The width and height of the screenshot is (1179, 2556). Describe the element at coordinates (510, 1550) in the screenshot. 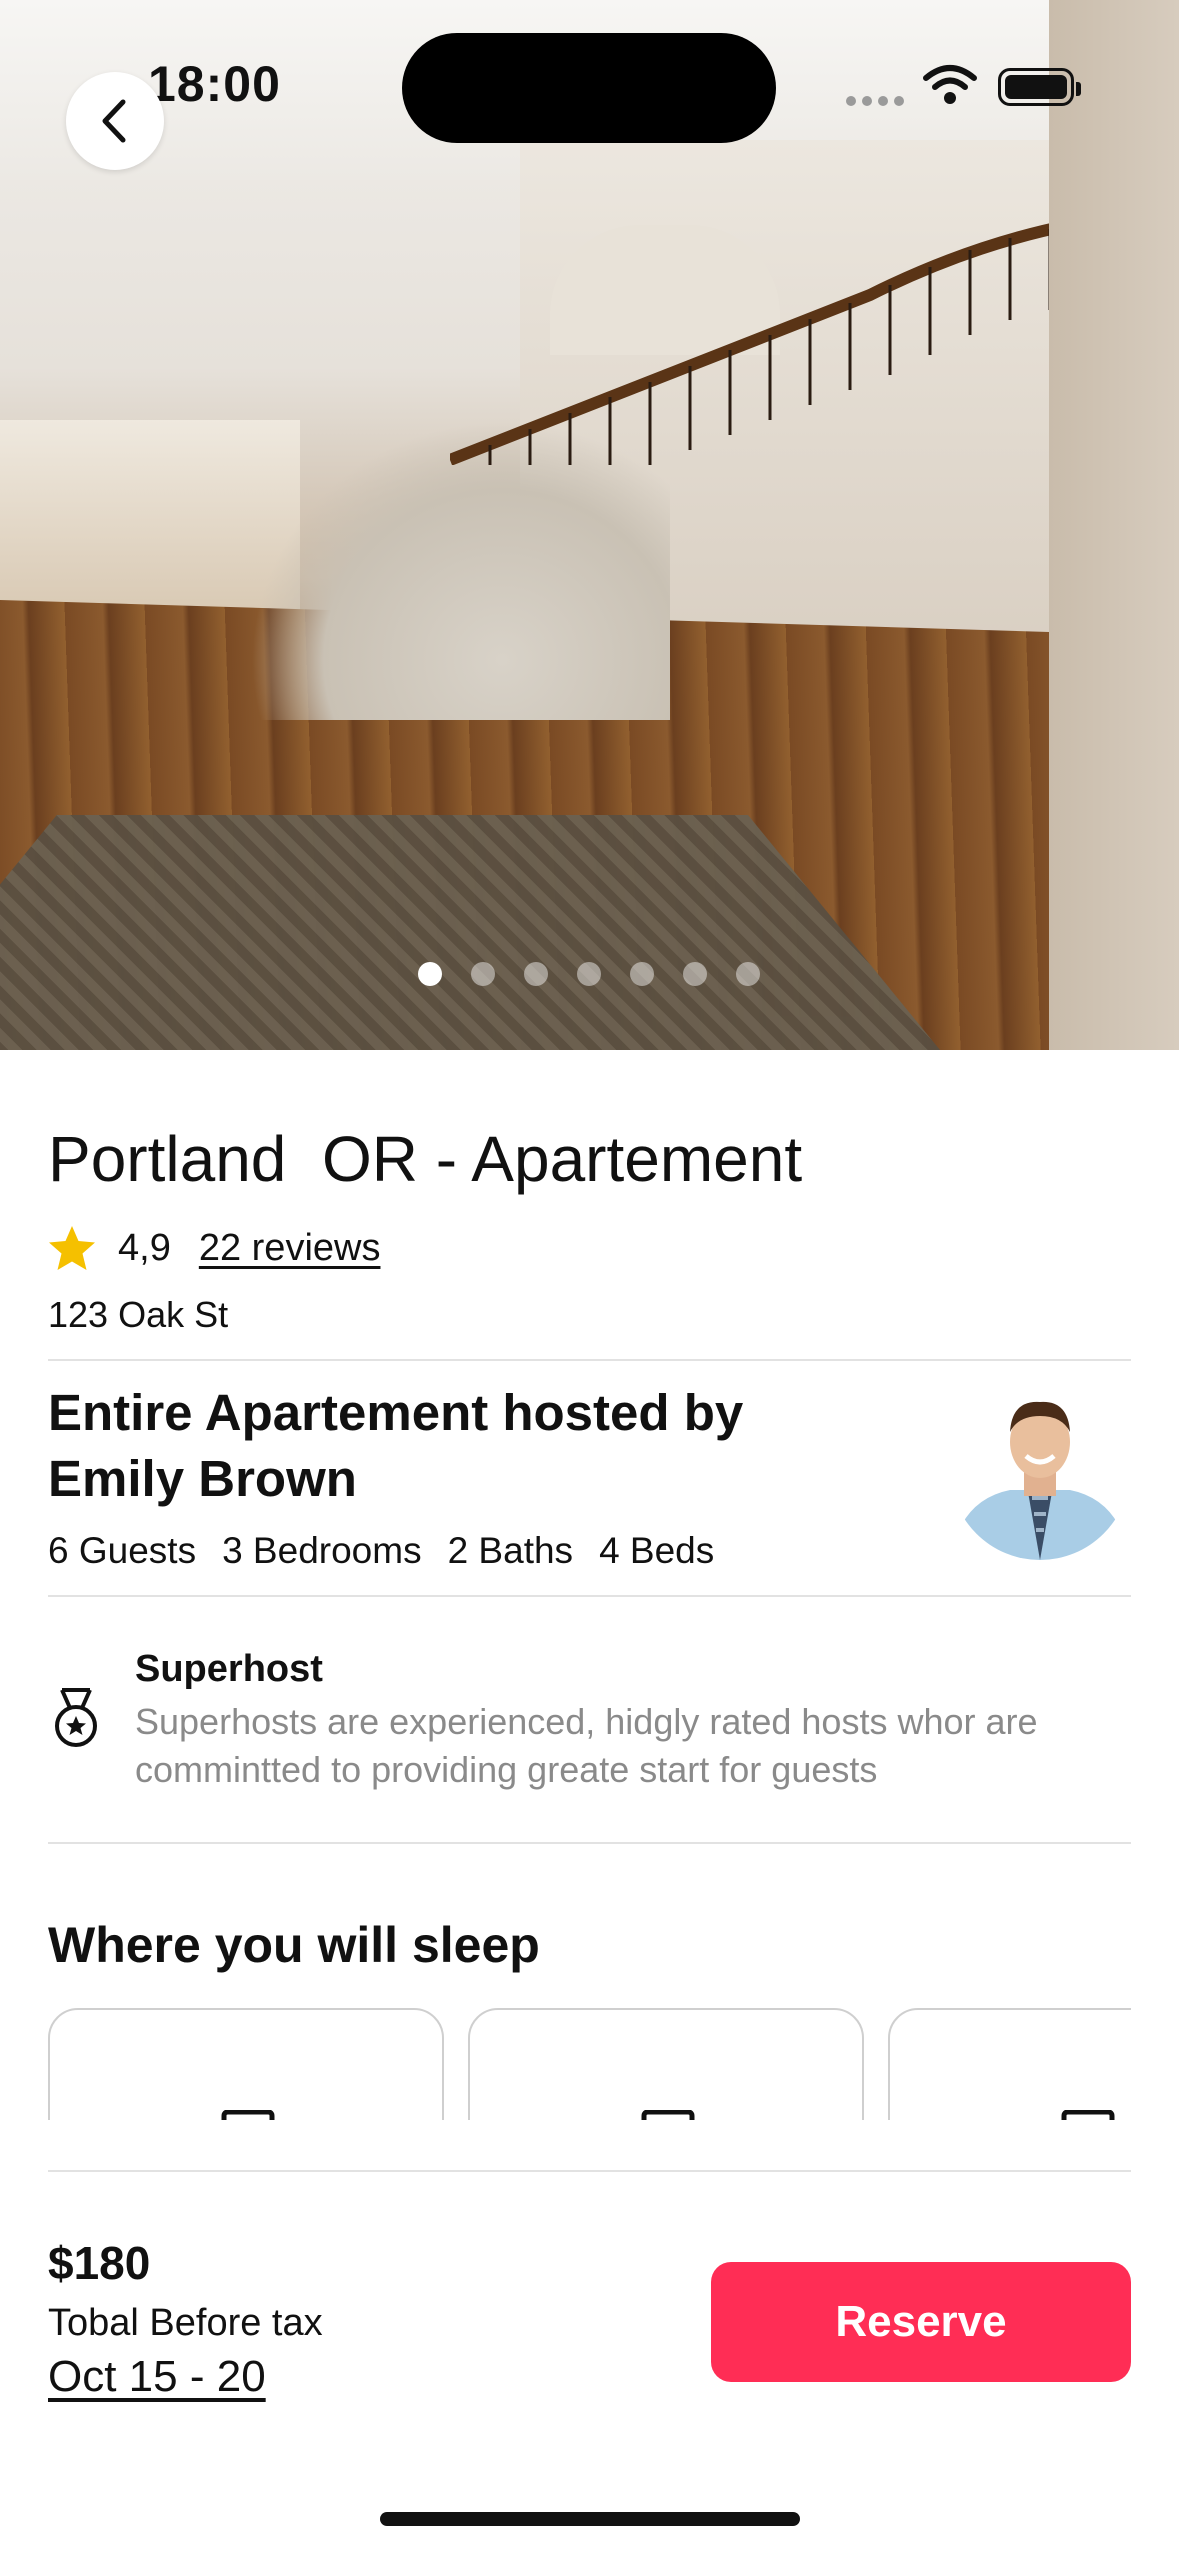

I see `spec-baths: 2 Baths` at that location.